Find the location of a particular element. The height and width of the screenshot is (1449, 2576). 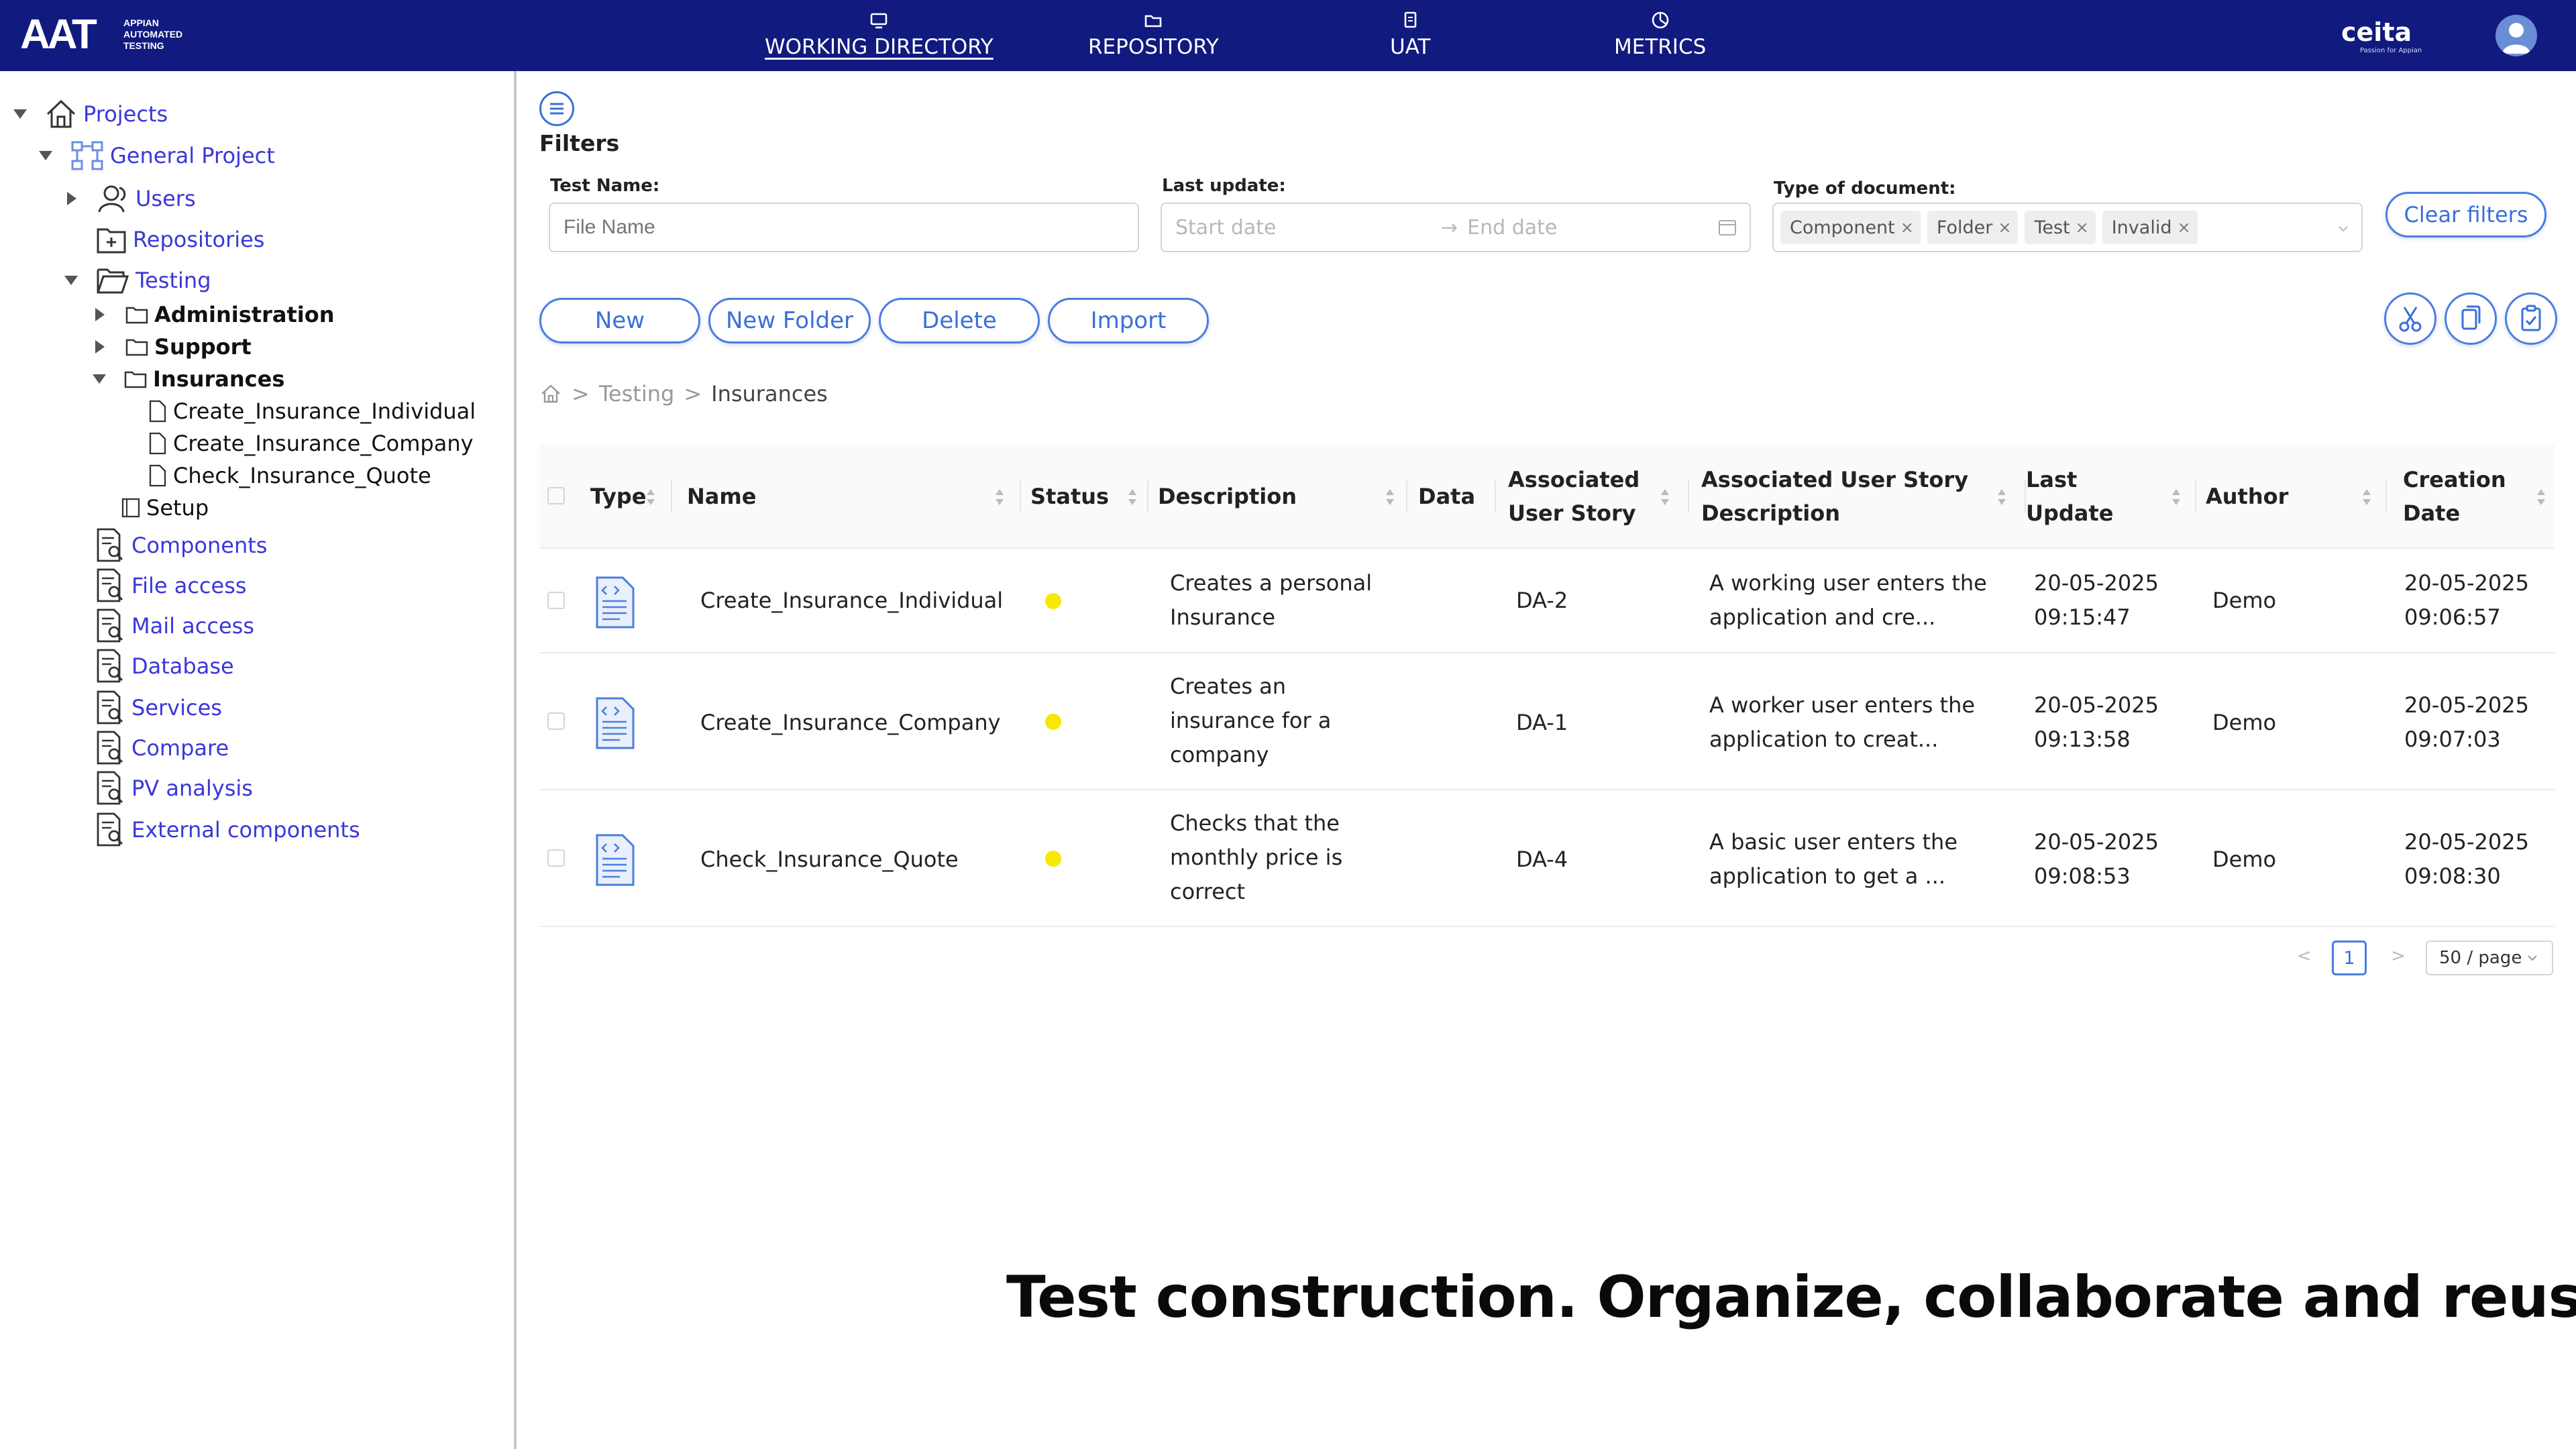

test-name-link: Check_Insurance_Quote is located at coordinates (829, 860).